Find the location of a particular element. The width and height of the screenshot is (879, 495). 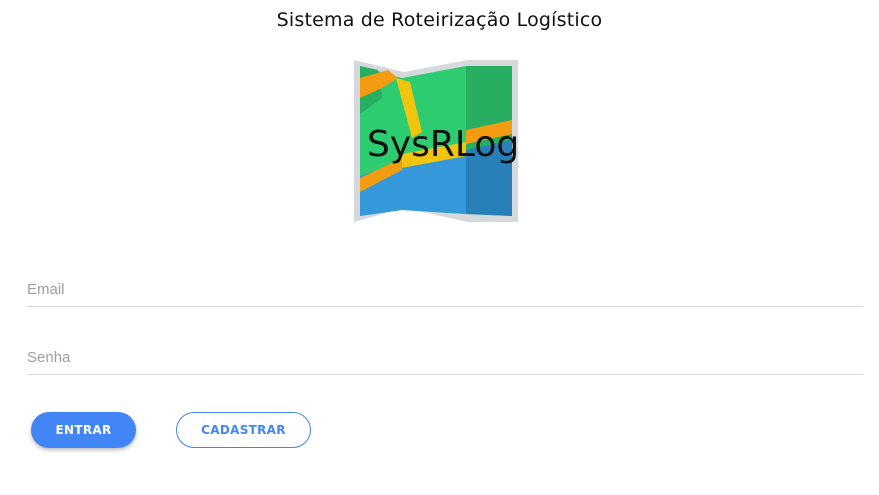

email-field-wrapper is located at coordinates (445, 287).